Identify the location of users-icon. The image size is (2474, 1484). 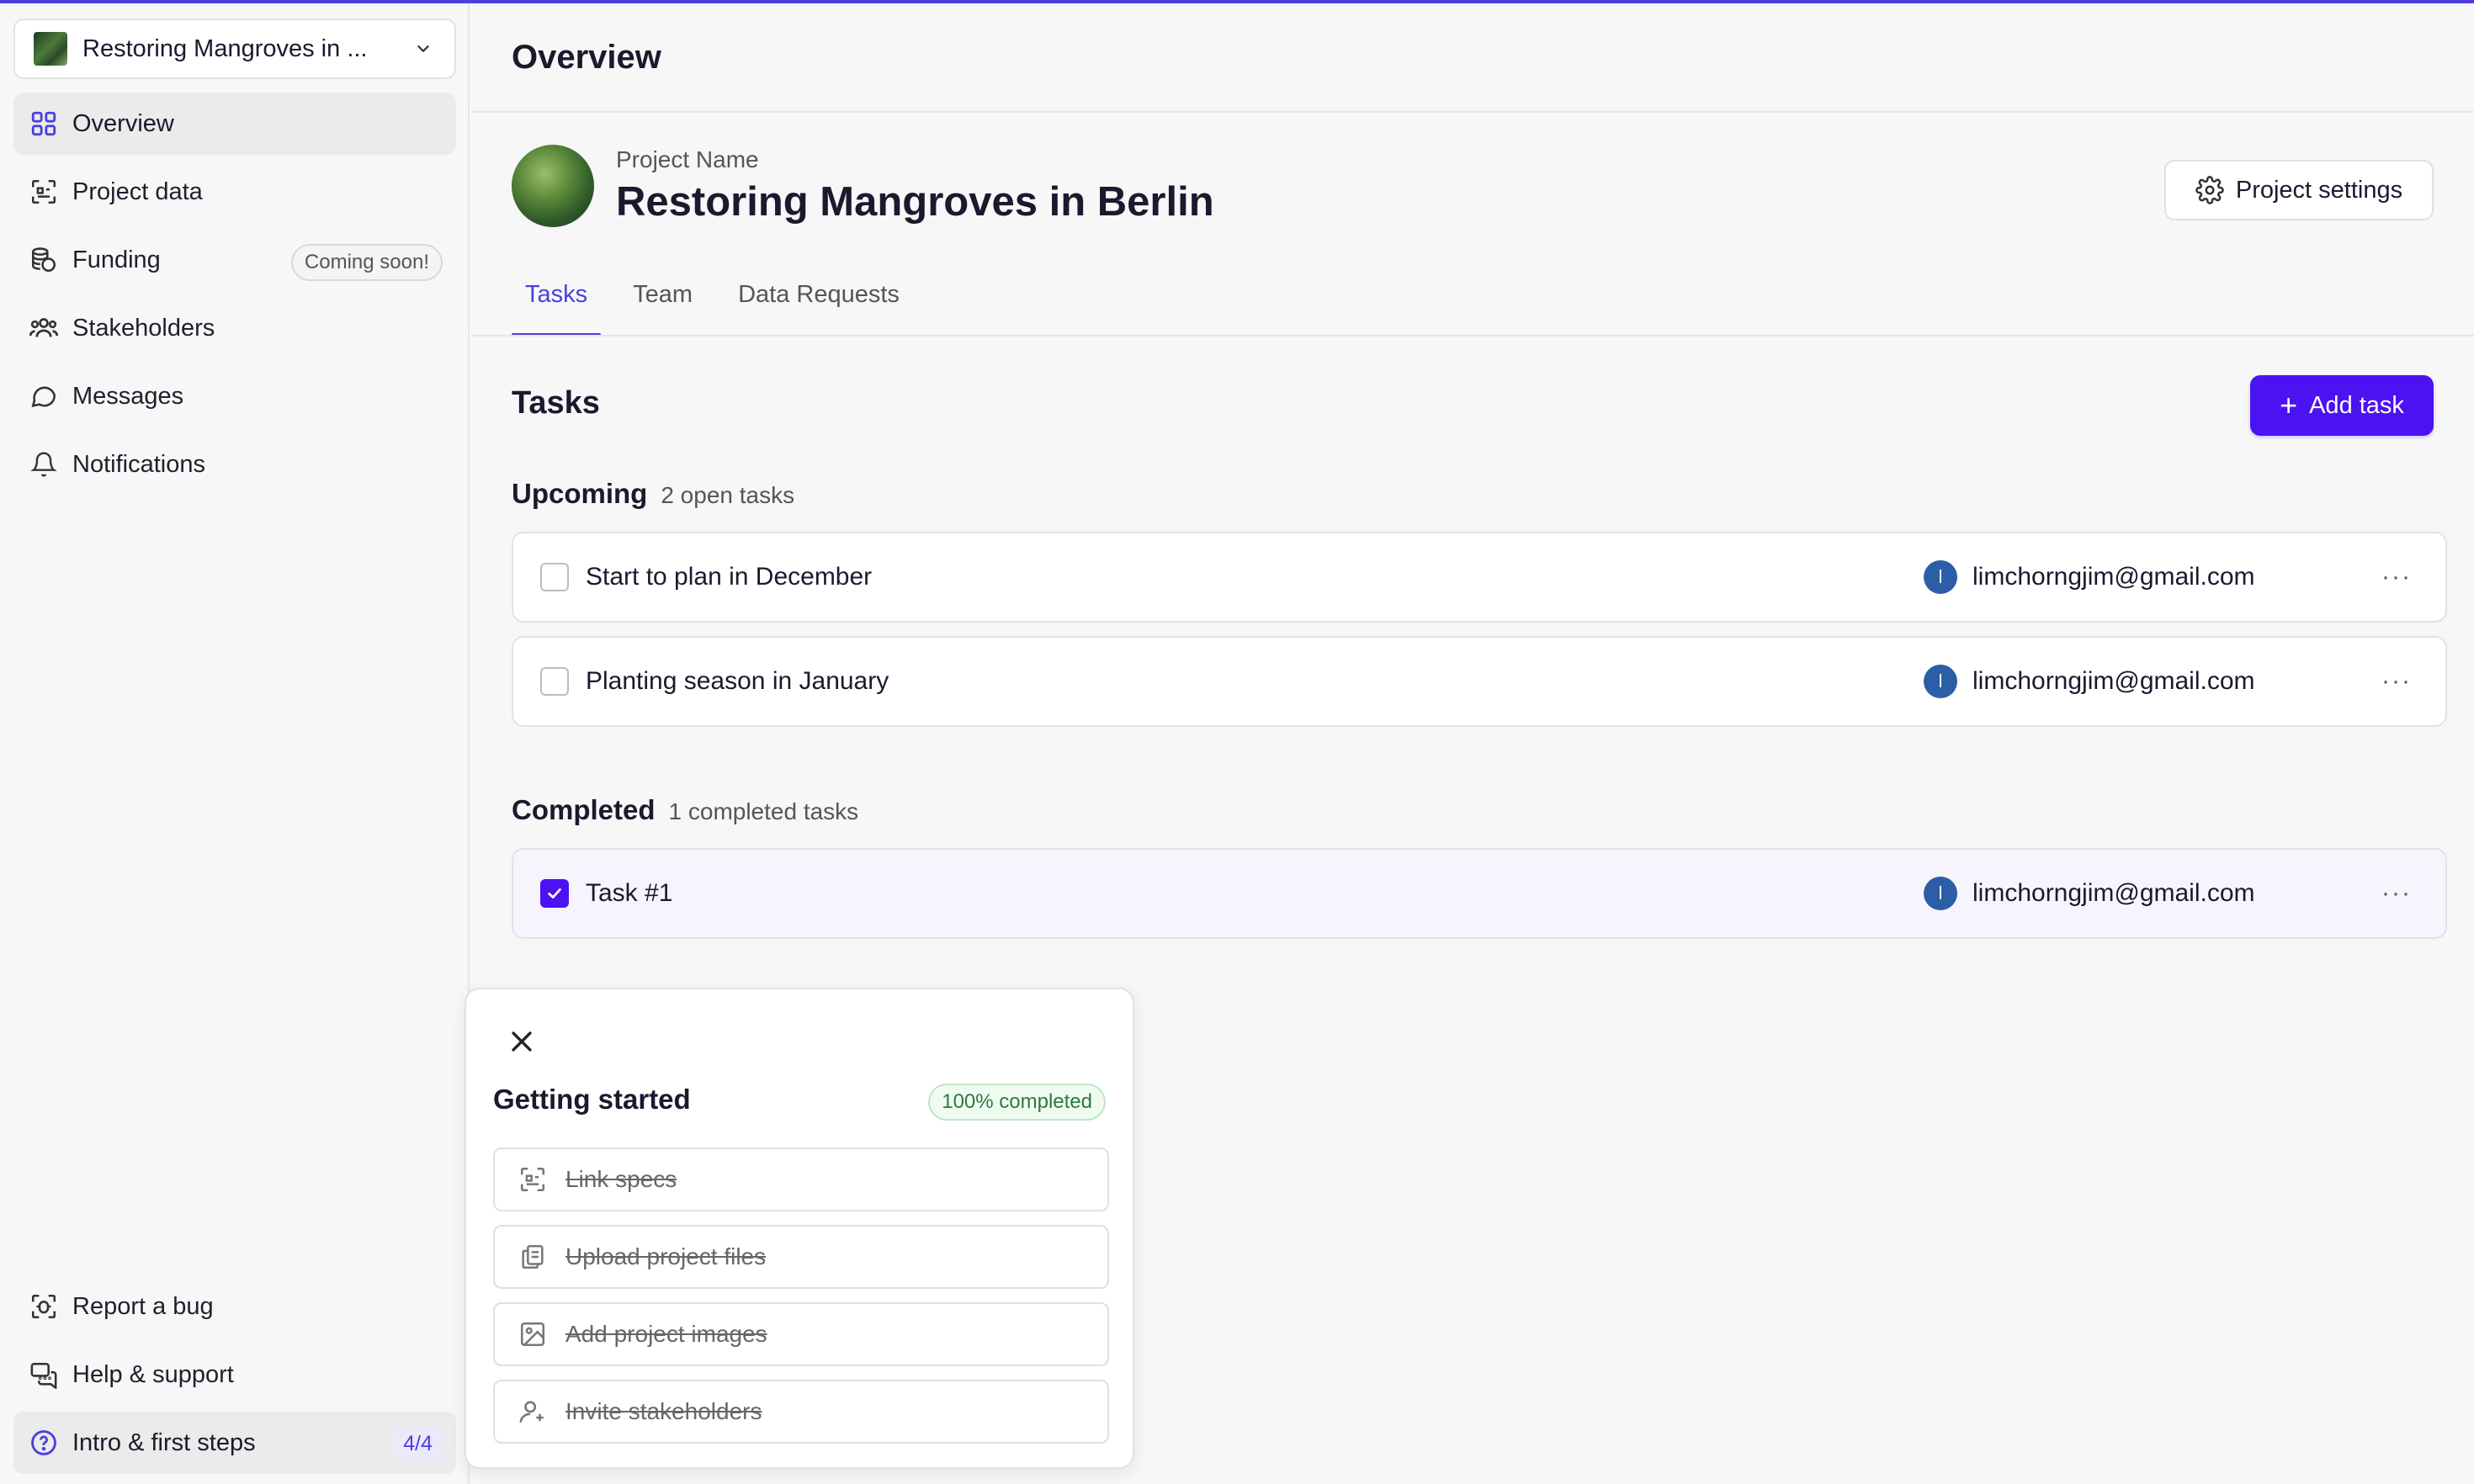
(44, 328).